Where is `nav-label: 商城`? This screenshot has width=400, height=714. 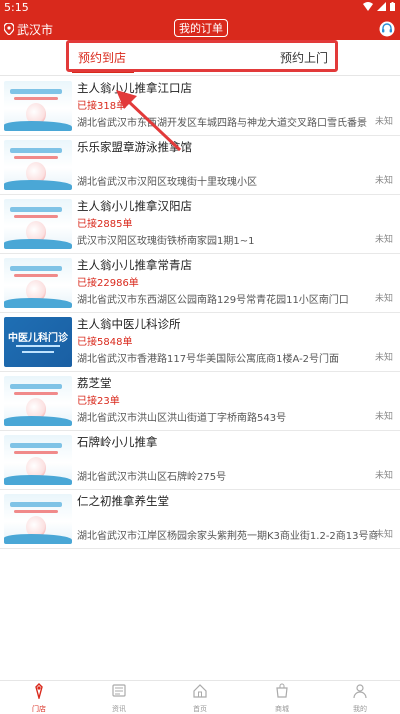 nav-label: 商城 is located at coordinates (282, 709).